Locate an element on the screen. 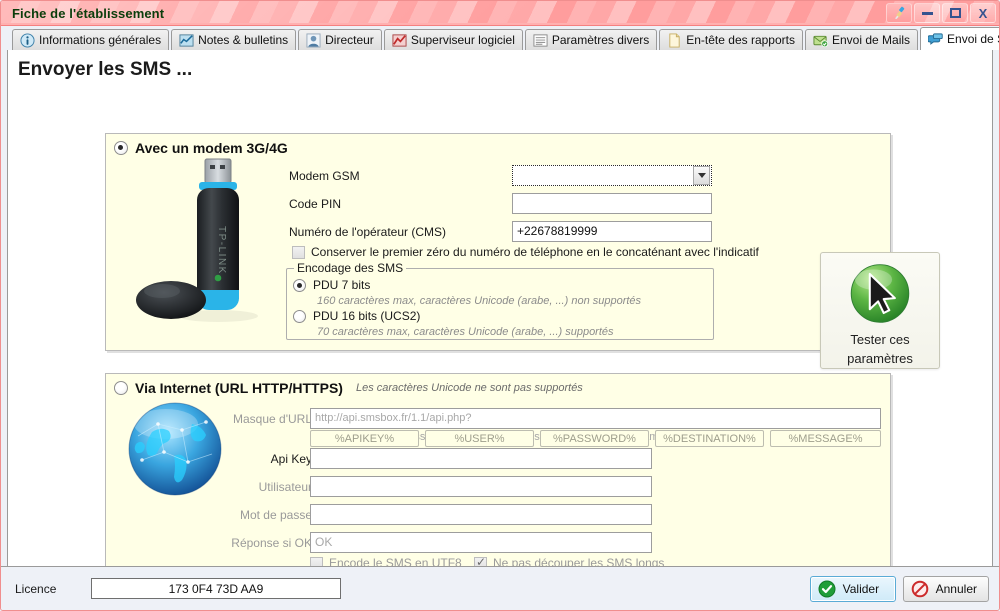 This screenshot has height=611, width=1000. action-buttons: Valider Annuler is located at coordinates (899, 588).